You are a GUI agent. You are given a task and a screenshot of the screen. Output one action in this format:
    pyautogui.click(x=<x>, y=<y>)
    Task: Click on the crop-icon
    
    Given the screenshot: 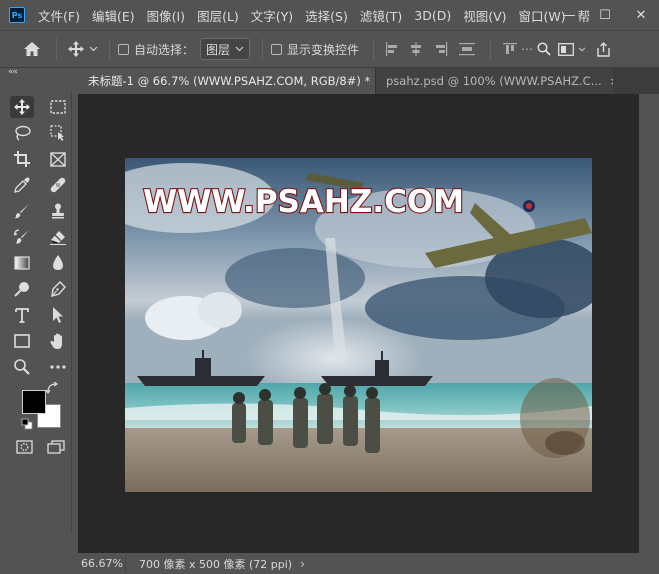 What is the action you would take?
    pyautogui.click(x=22, y=159)
    